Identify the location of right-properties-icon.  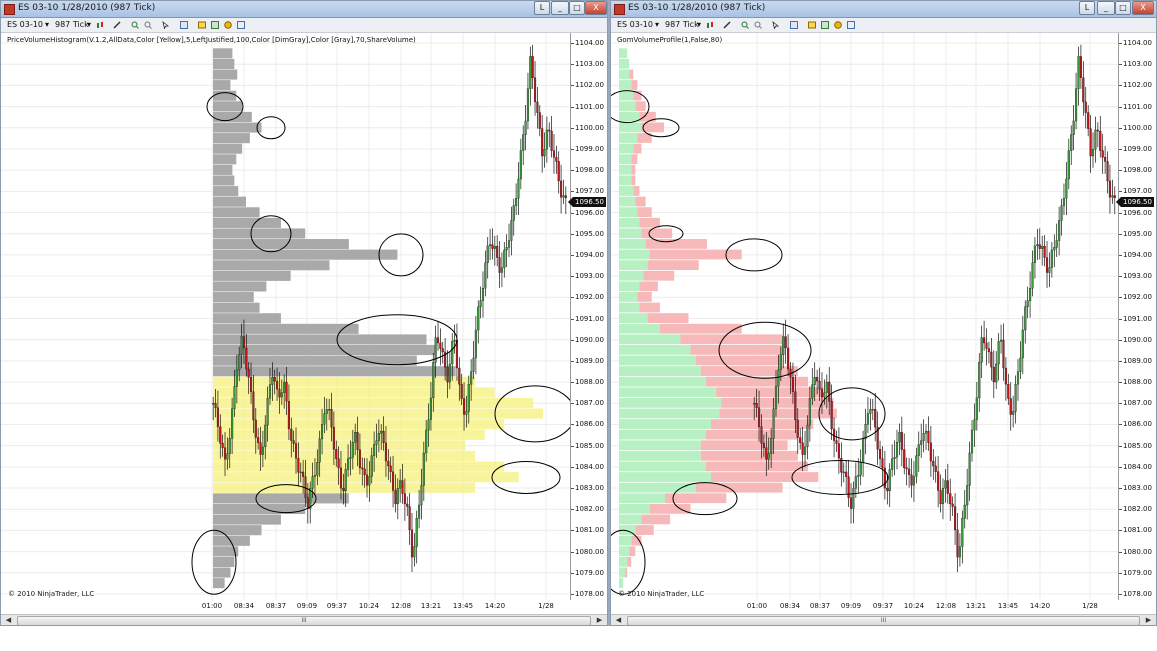
(794, 25).